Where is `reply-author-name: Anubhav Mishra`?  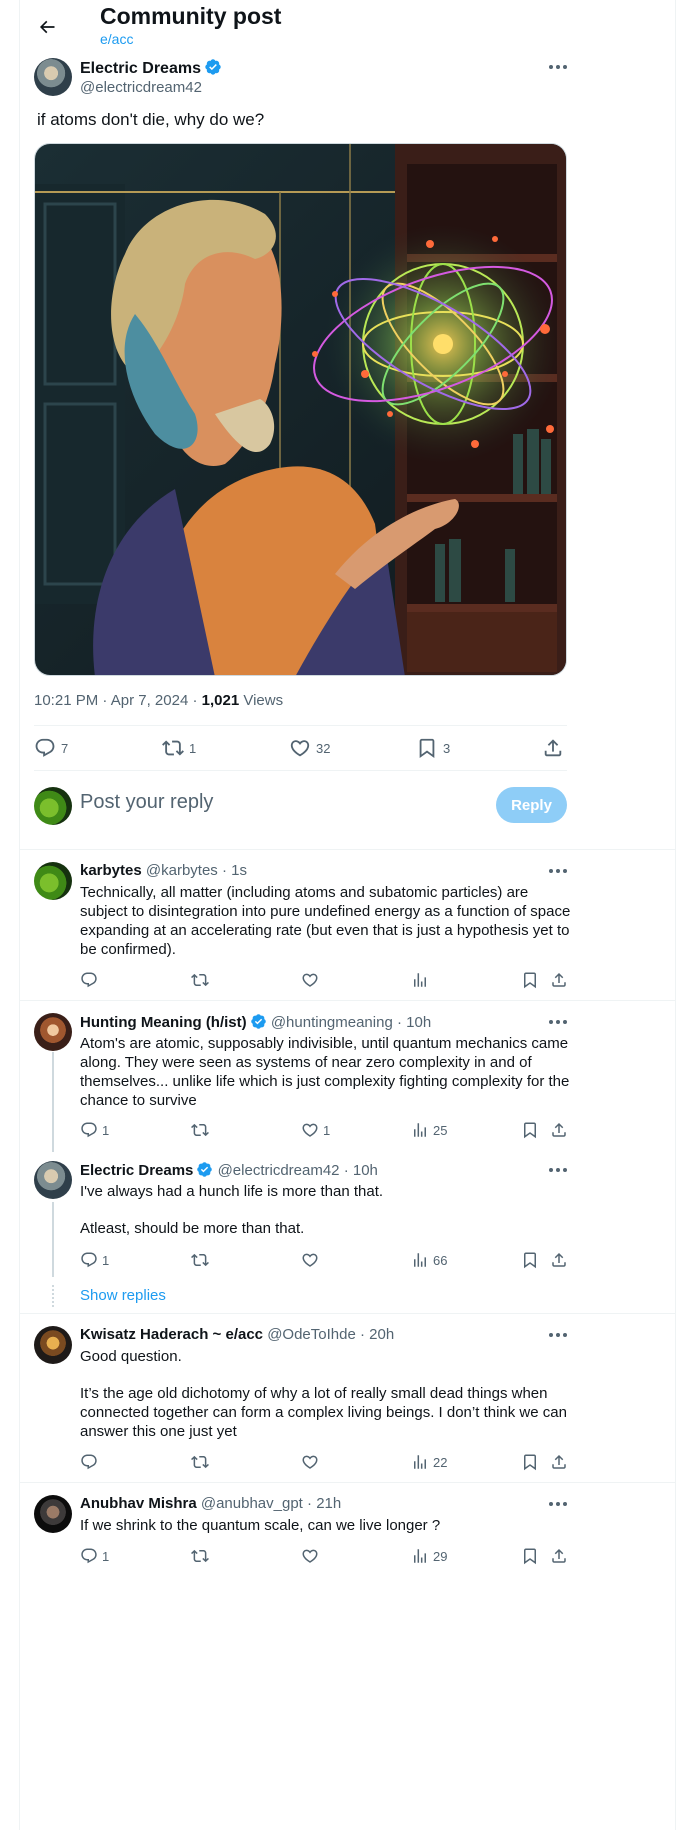
reply-author-name: Anubhav Mishra is located at coordinates (138, 1503).